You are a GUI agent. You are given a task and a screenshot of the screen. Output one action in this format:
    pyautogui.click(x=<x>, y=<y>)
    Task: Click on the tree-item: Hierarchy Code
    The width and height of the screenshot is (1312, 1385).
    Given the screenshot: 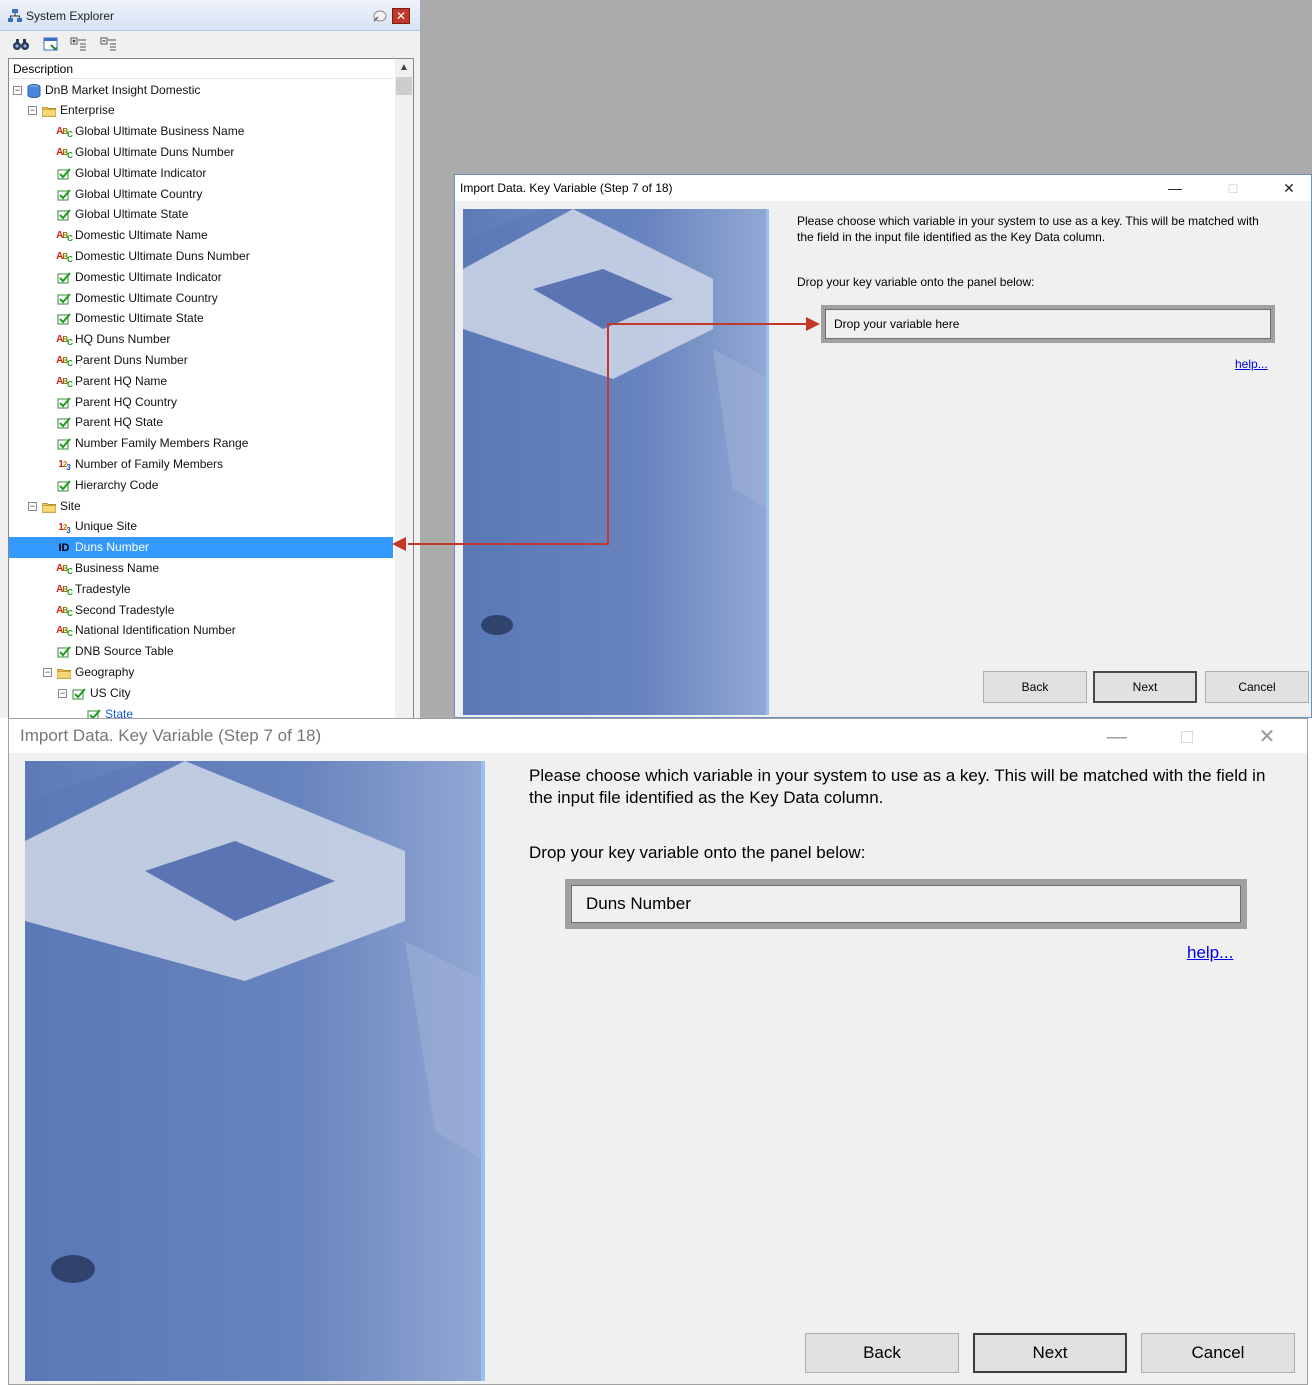 What is the action you would take?
    pyautogui.click(x=201, y=485)
    